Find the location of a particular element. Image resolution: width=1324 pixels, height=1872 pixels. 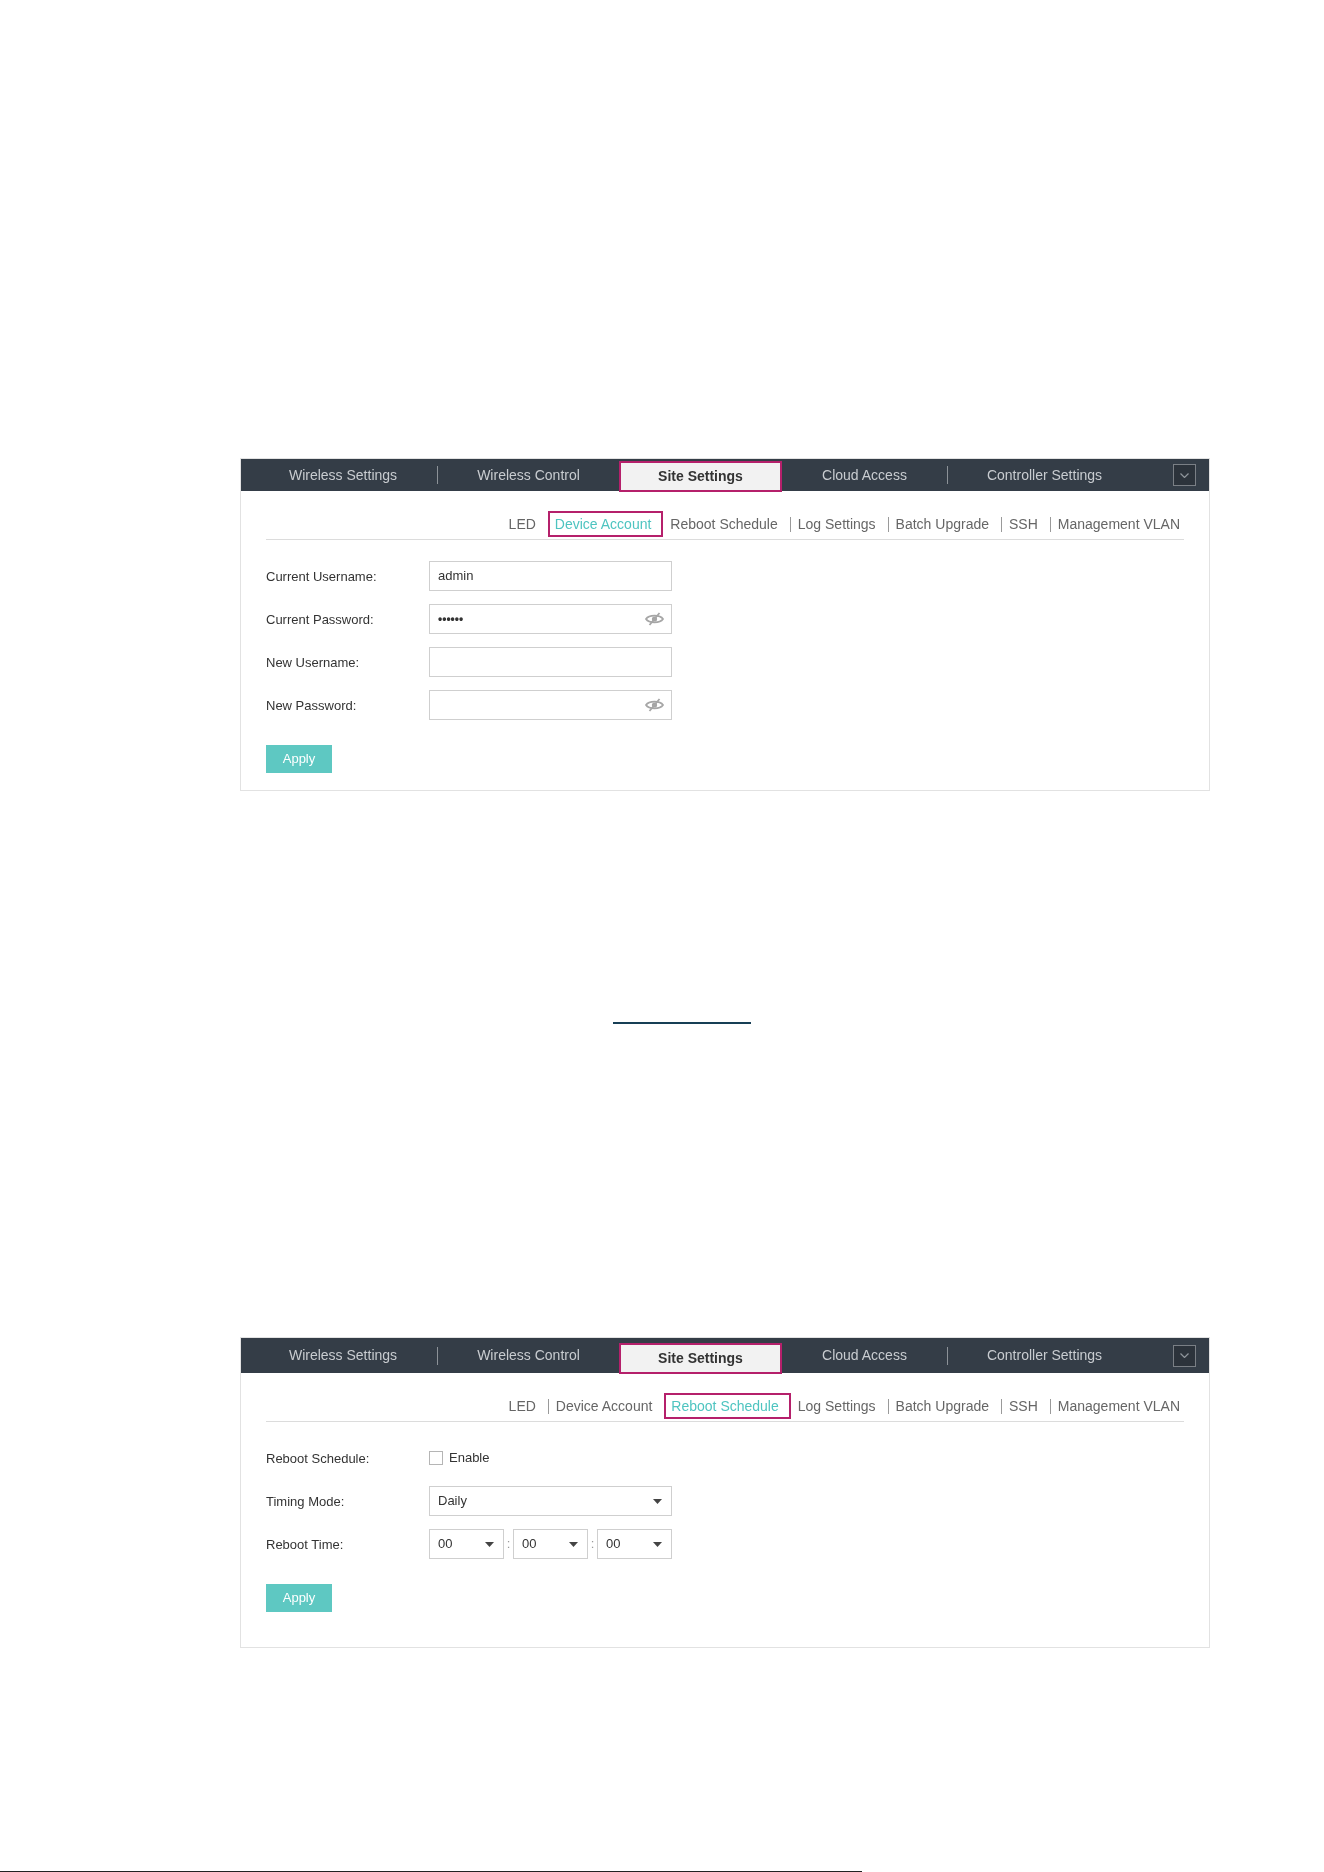

field-label: New Username: is located at coordinates (313, 663).